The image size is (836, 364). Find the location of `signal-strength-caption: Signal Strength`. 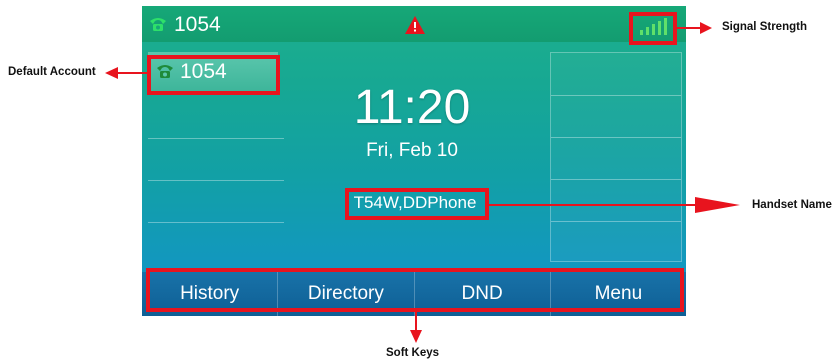

signal-strength-caption: Signal Strength is located at coordinates (764, 27).